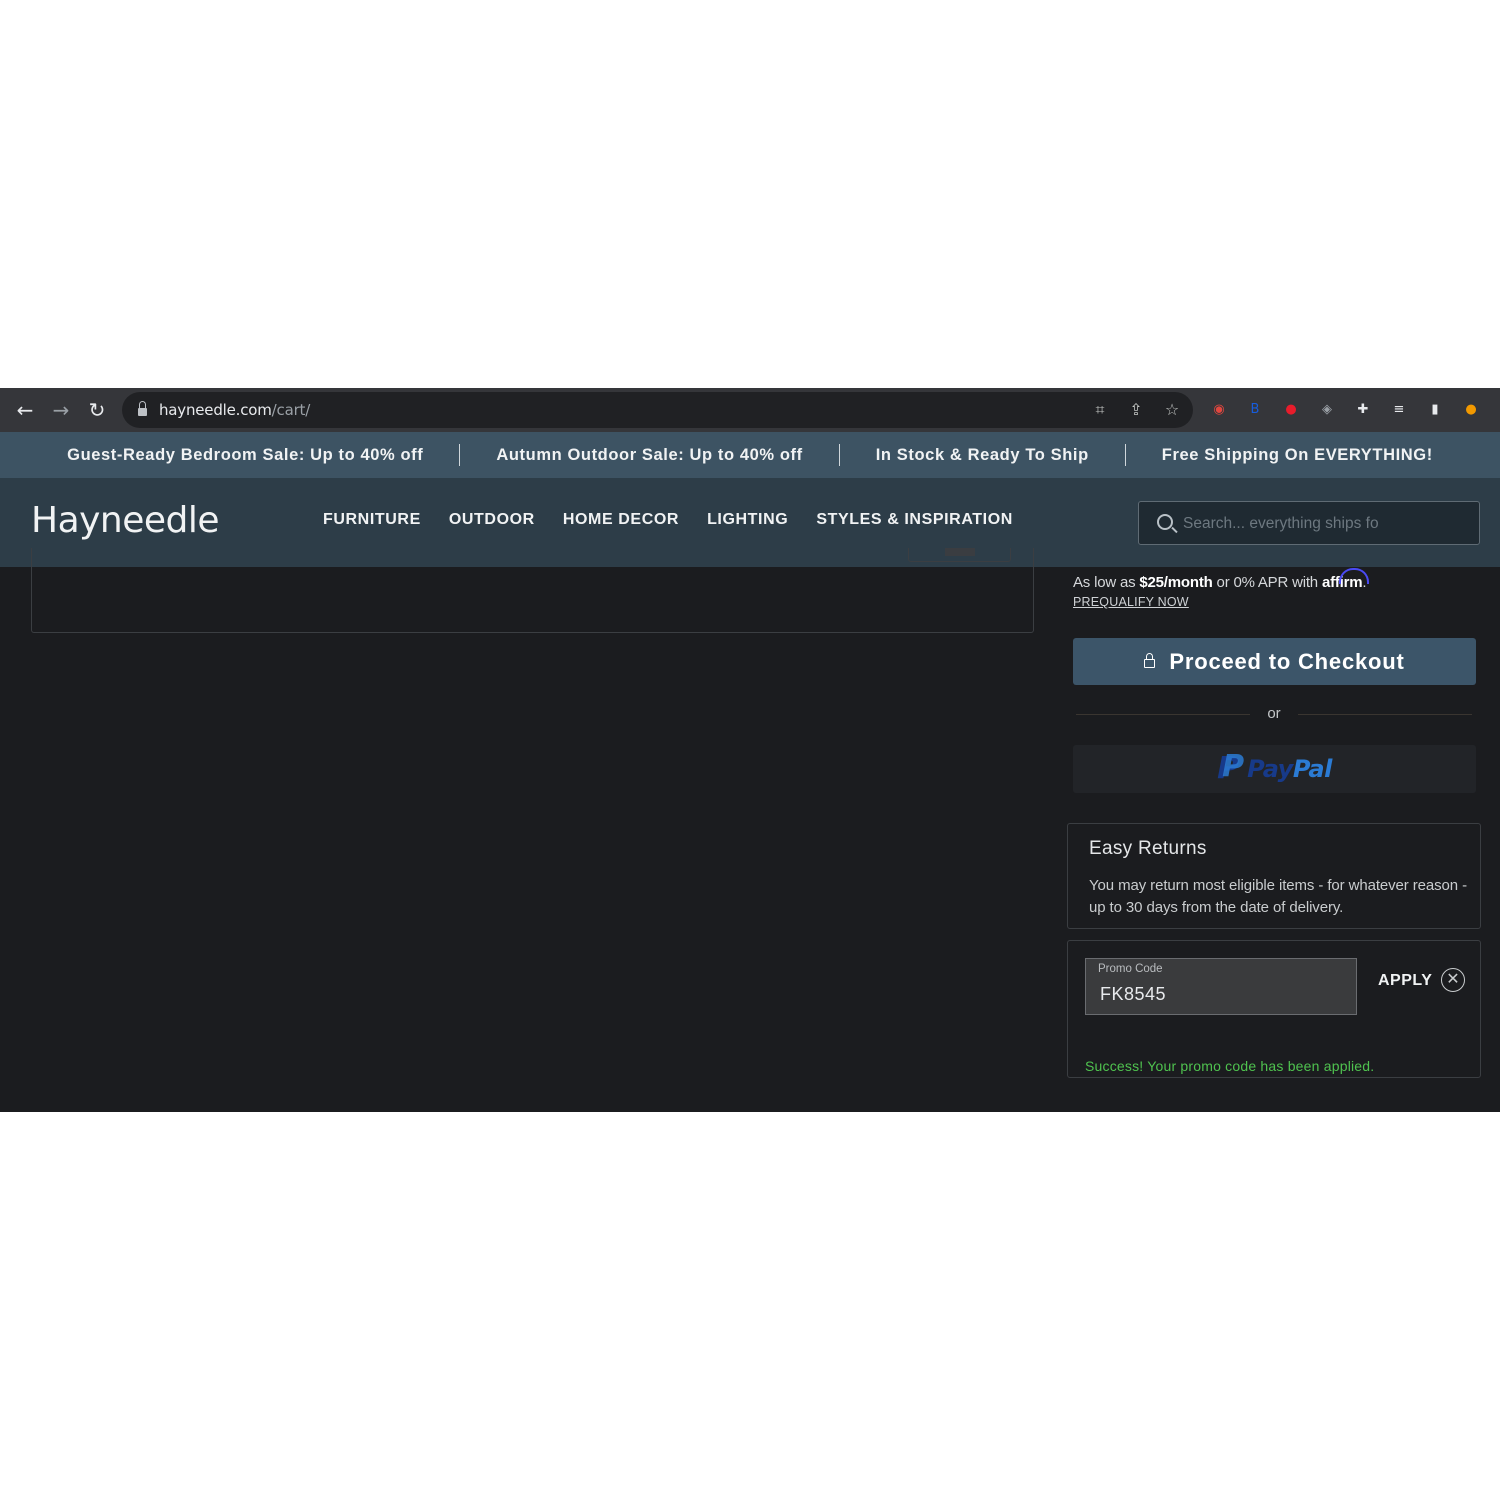 Image resolution: width=1500 pixels, height=1500 pixels. What do you see at coordinates (1172, 410) in the screenshot?
I see `bookmark-star-icon: ☆` at bounding box center [1172, 410].